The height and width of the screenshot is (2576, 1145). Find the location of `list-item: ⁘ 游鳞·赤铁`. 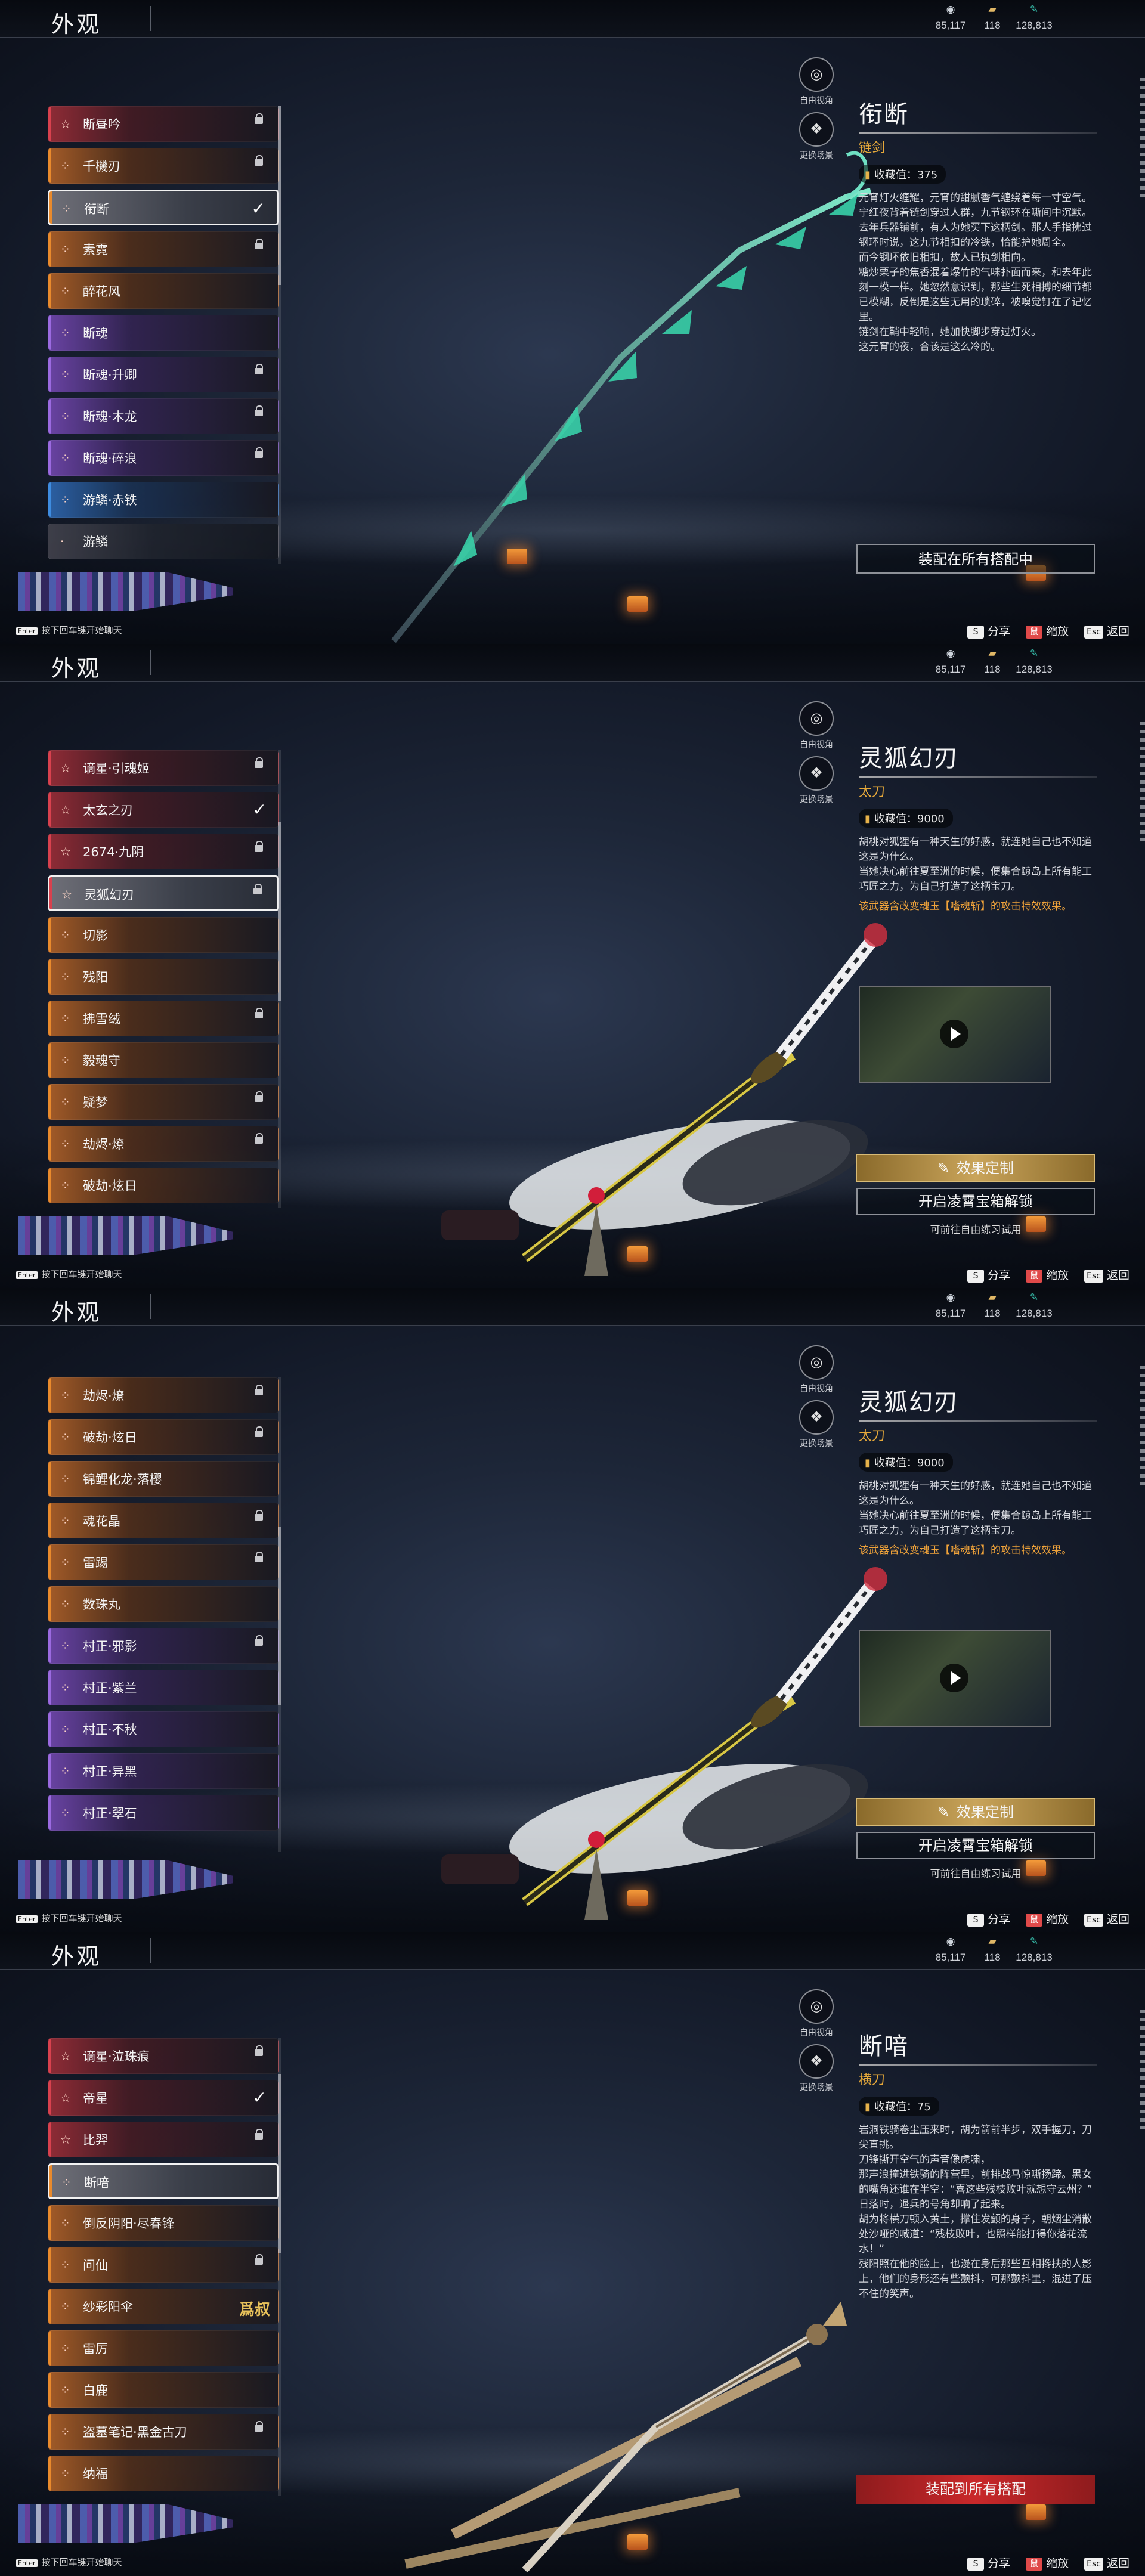

list-item: ⁘ 游鳞·赤铁 is located at coordinates (163, 500).